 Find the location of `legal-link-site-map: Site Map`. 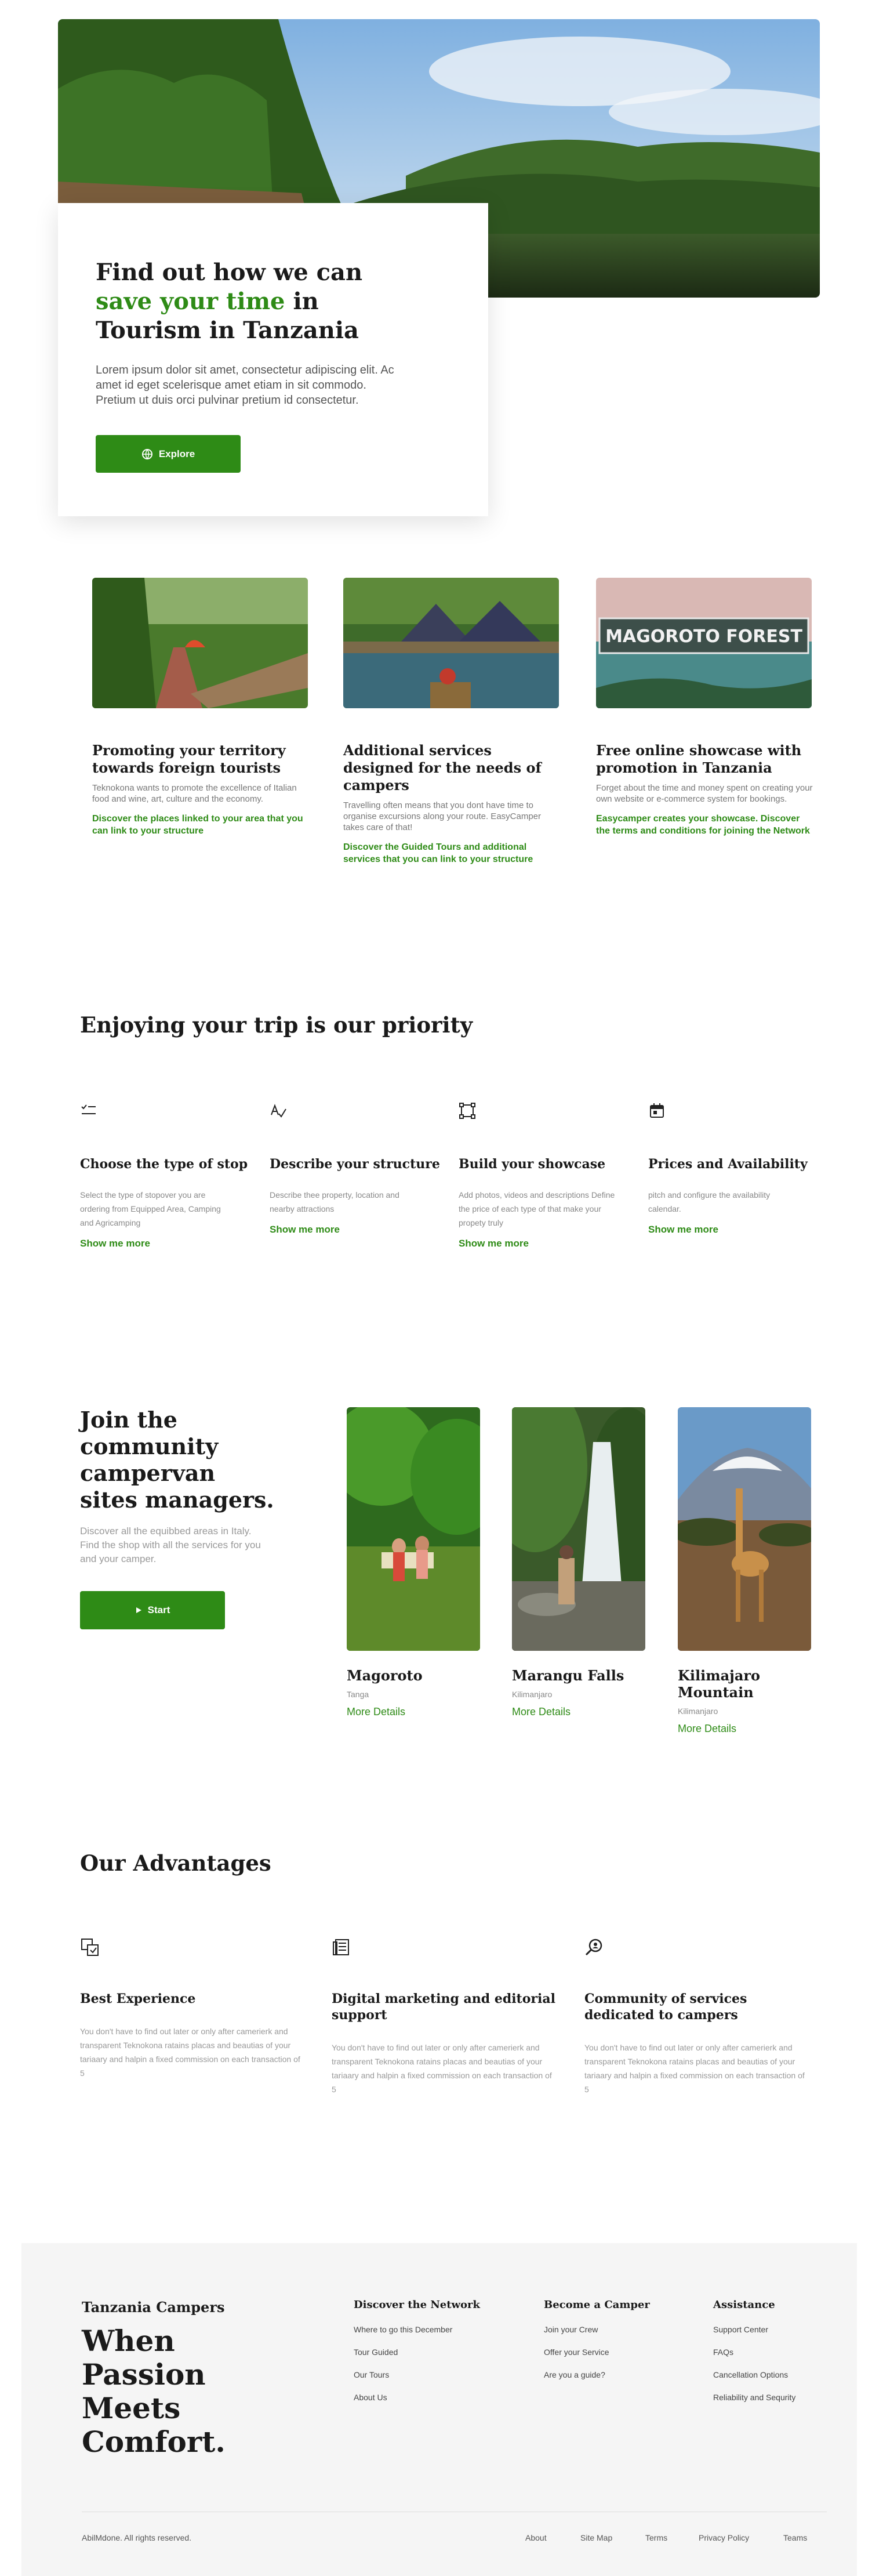

legal-link-site-map: Site Map is located at coordinates (596, 2537).